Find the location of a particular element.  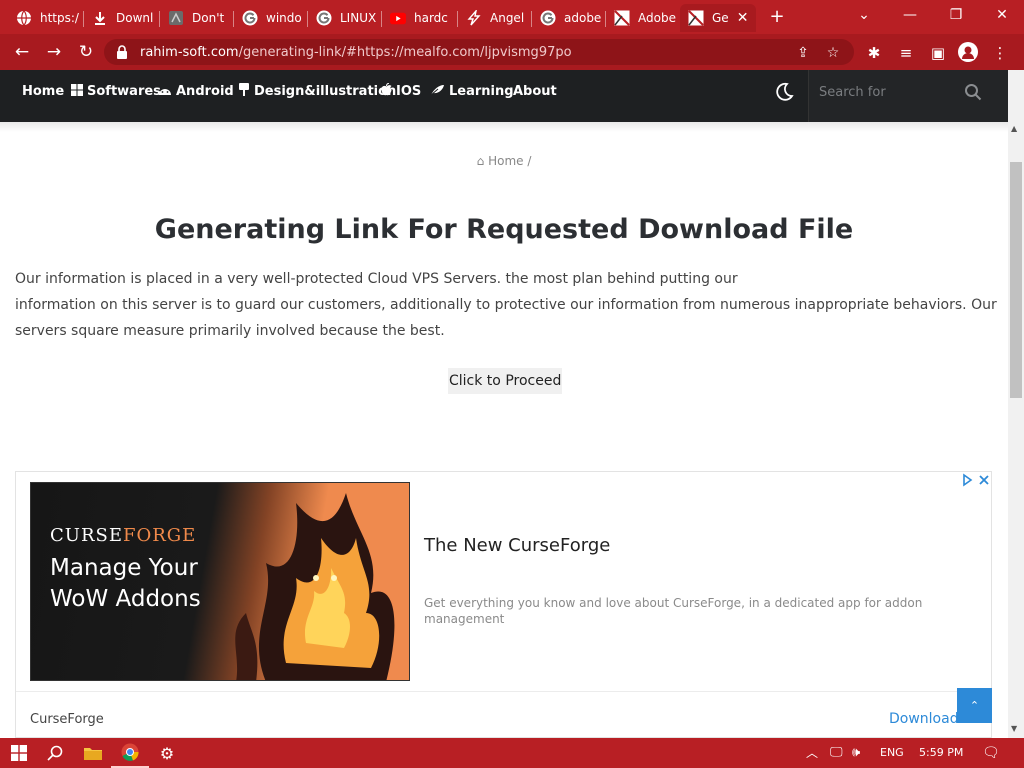

tab-label: Ge is located at coordinates (720, 18).